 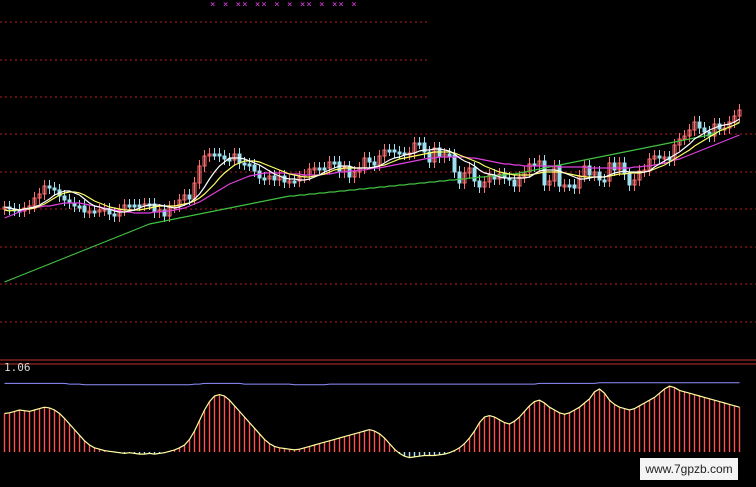 I want to click on watermark: www.7gpzb.com, so click(x=689, y=469).